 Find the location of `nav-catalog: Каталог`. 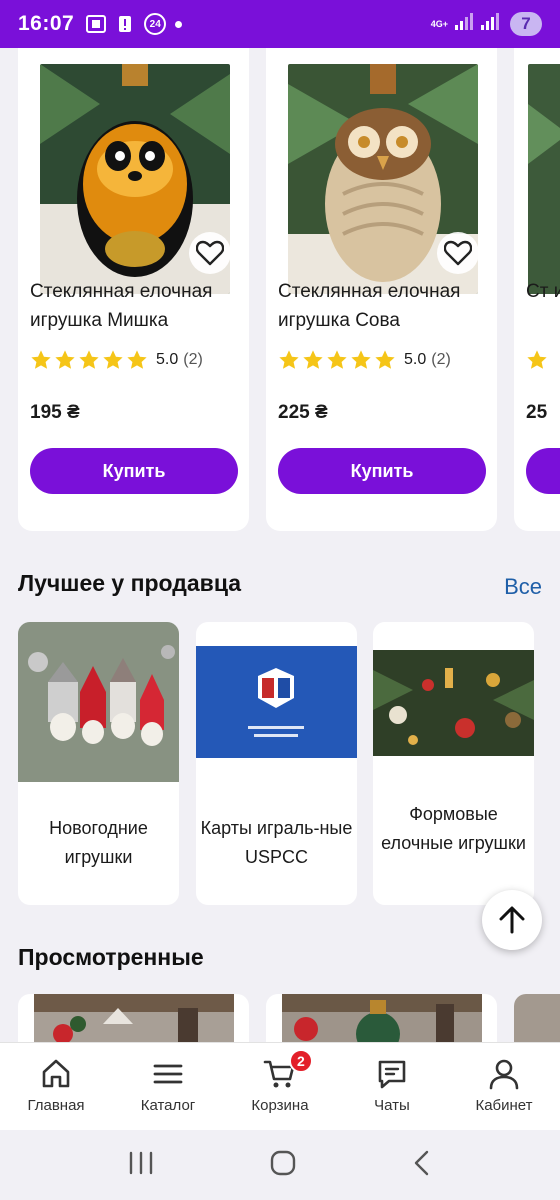

nav-catalog: Каталог is located at coordinates (168, 1086).